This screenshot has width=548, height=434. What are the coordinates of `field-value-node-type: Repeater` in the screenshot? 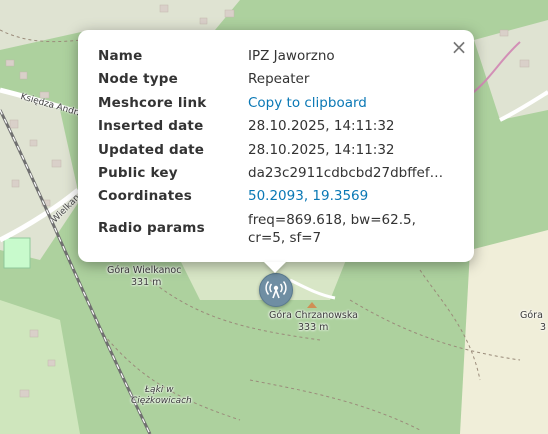 It's located at (279, 79).